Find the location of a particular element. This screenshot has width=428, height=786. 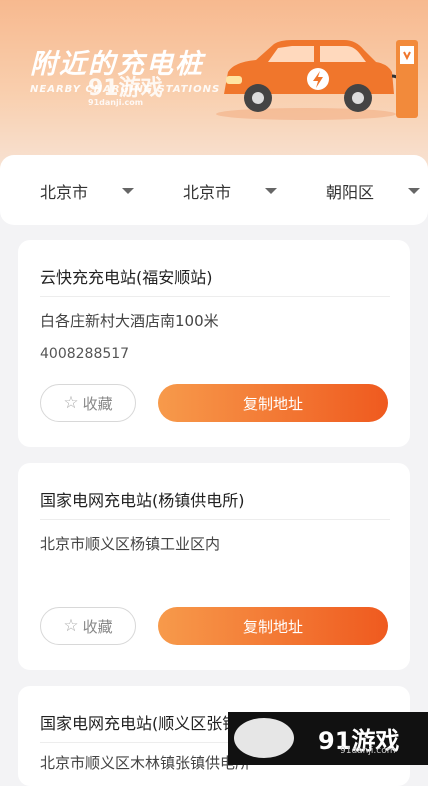

region-filter-bar: 北京市 北京市 朝阳区 is located at coordinates (214, 190).